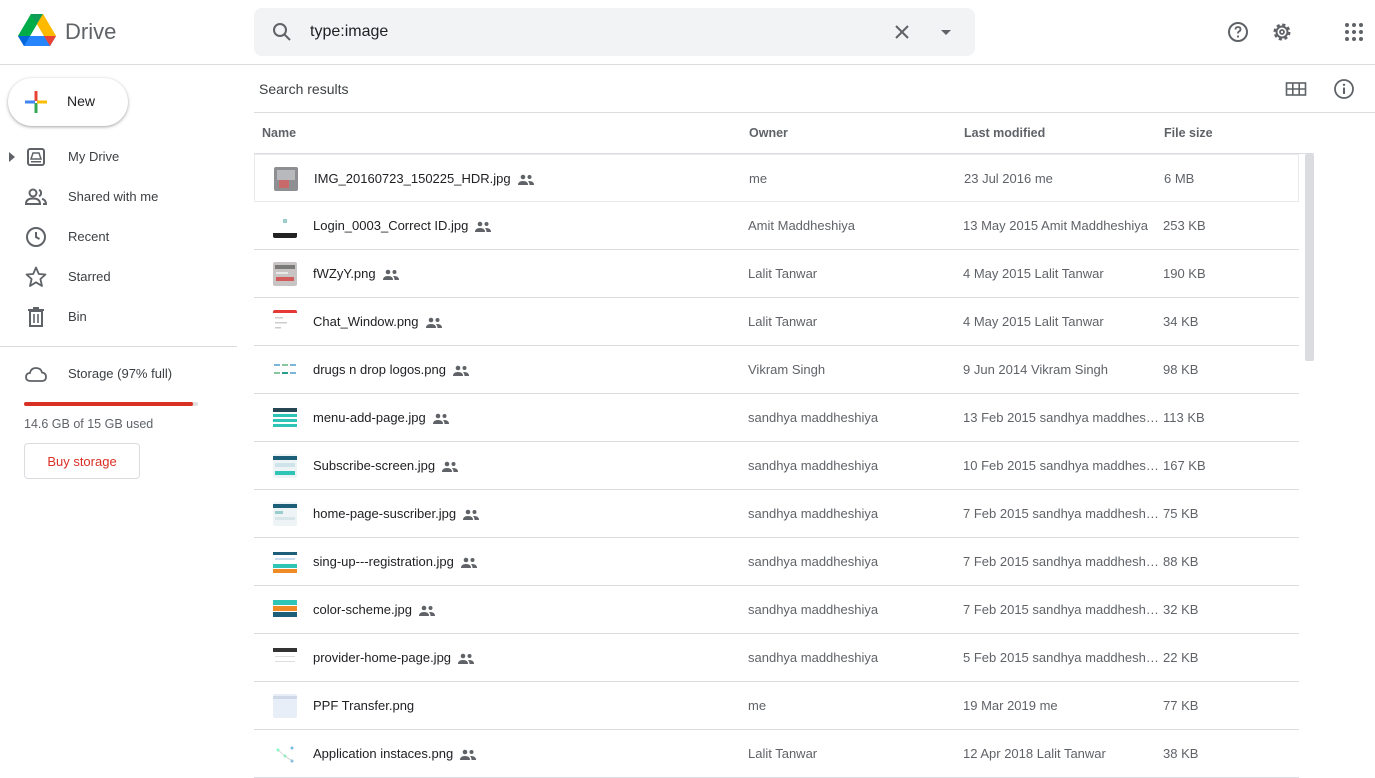 The height and width of the screenshot is (778, 1375). Describe the element at coordinates (89, 276) in the screenshot. I see `sidebar-item-label: Starred` at that location.